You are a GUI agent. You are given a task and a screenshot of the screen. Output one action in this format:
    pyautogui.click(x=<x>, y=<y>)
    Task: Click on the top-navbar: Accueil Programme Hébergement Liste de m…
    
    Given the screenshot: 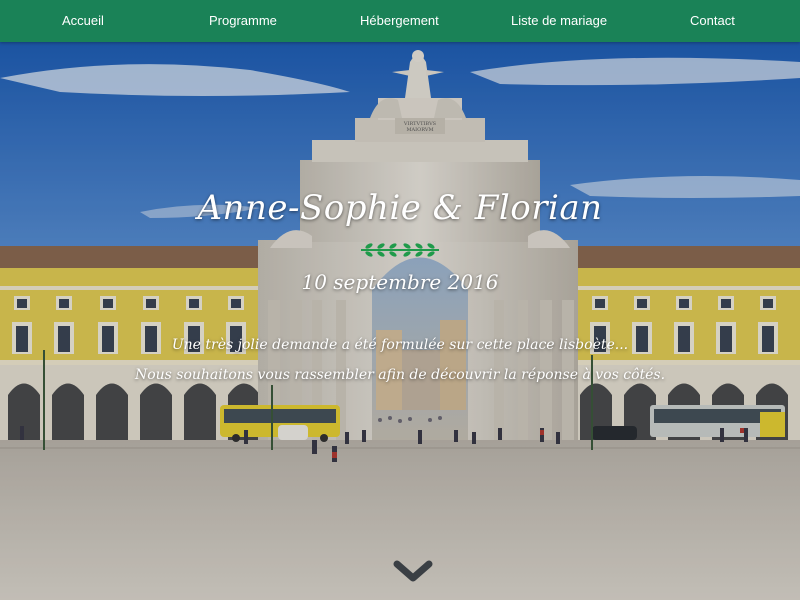 What is the action you would take?
    pyautogui.click(x=400, y=21)
    